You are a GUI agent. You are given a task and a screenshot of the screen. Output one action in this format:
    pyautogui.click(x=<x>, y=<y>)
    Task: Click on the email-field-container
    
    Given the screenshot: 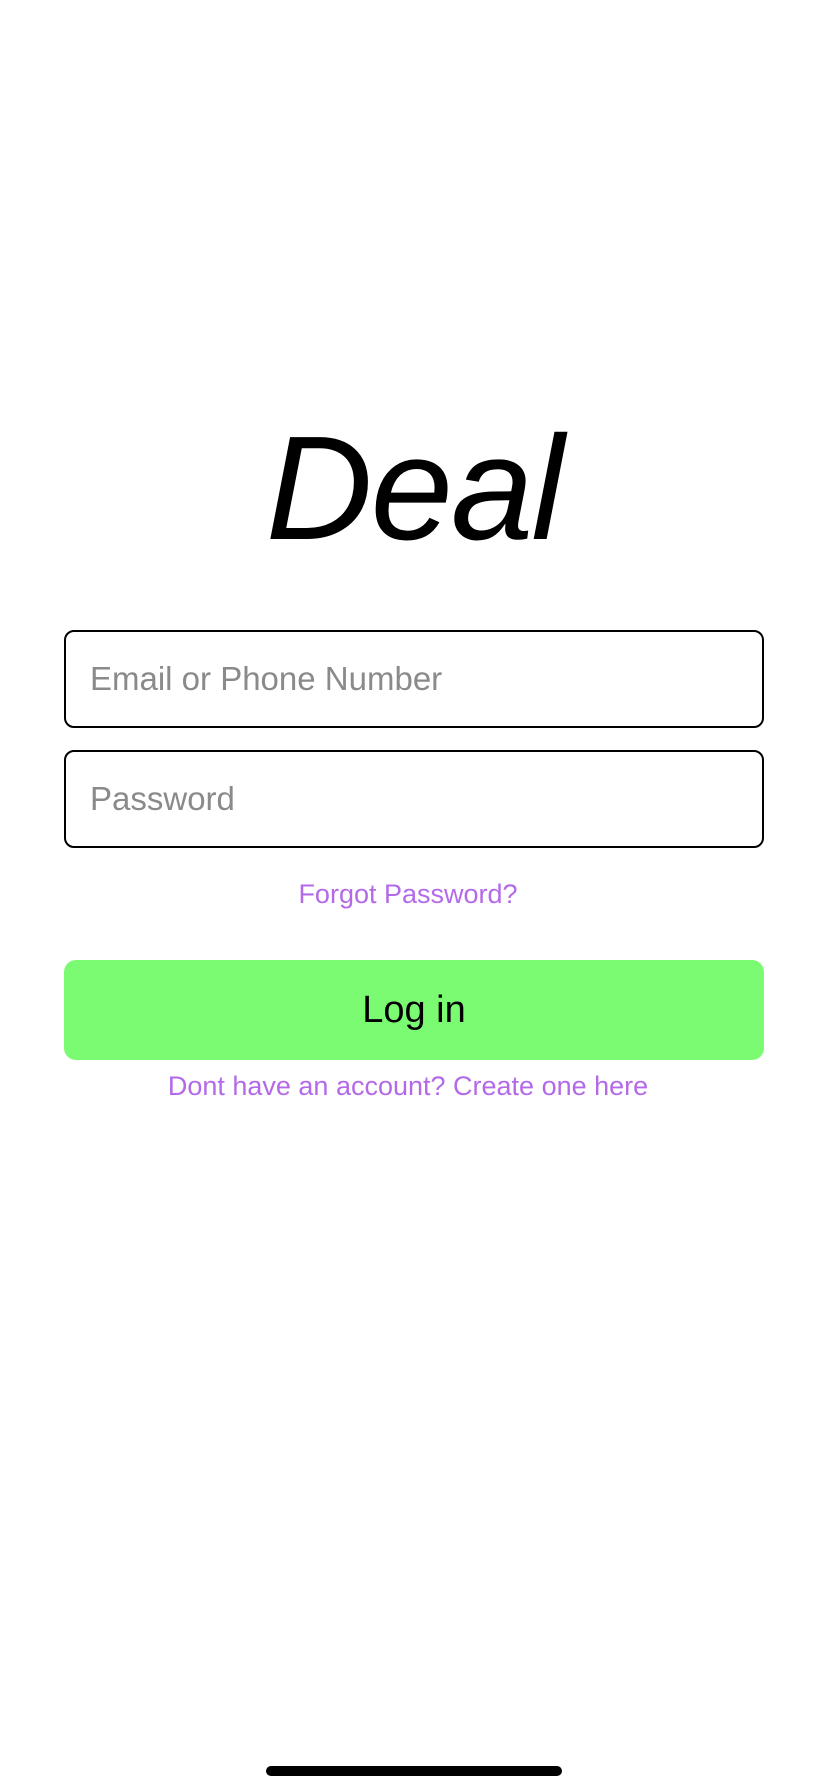 What is the action you would take?
    pyautogui.click(x=414, y=679)
    